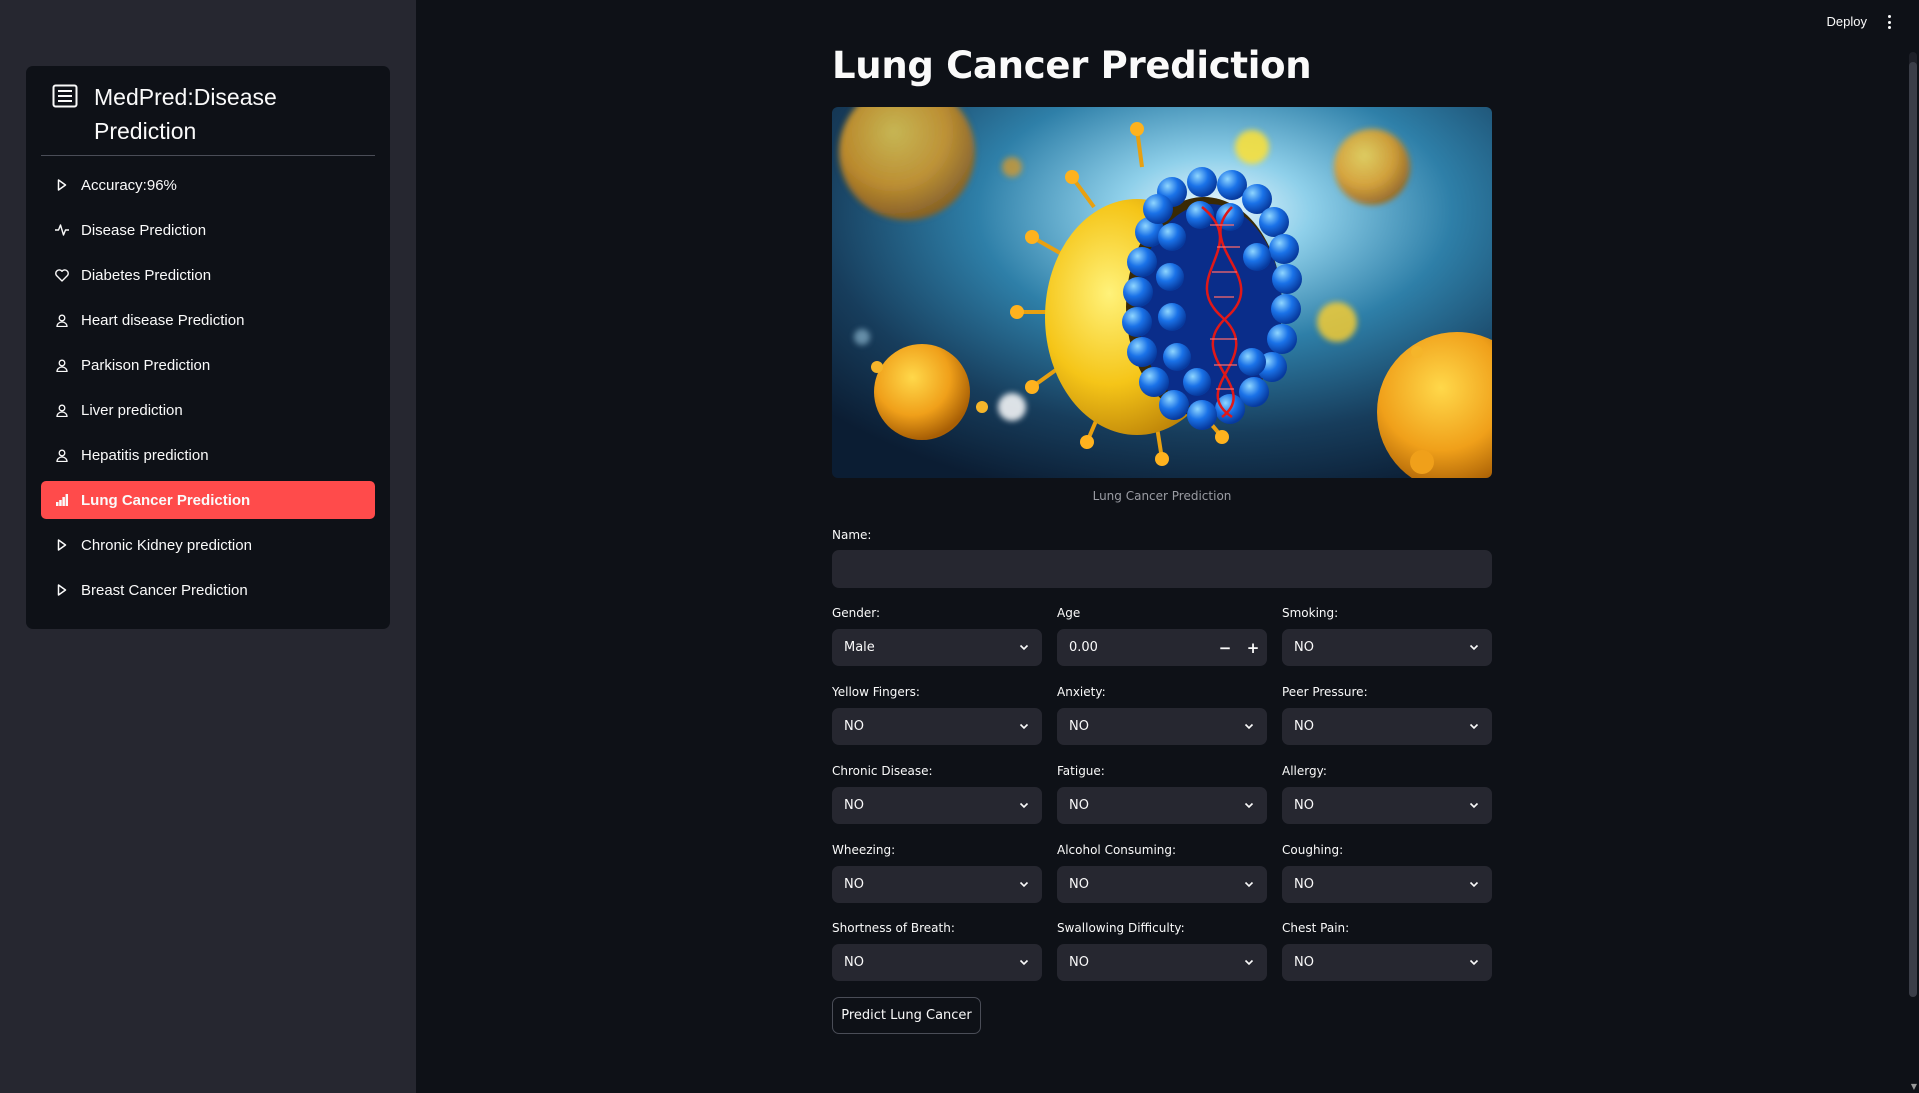 The height and width of the screenshot is (1093, 1919). Describe the element at coordinates (208, 230) in the screenshot. I see `menu-item-disease-prediction: Disease Prediction` at that location.